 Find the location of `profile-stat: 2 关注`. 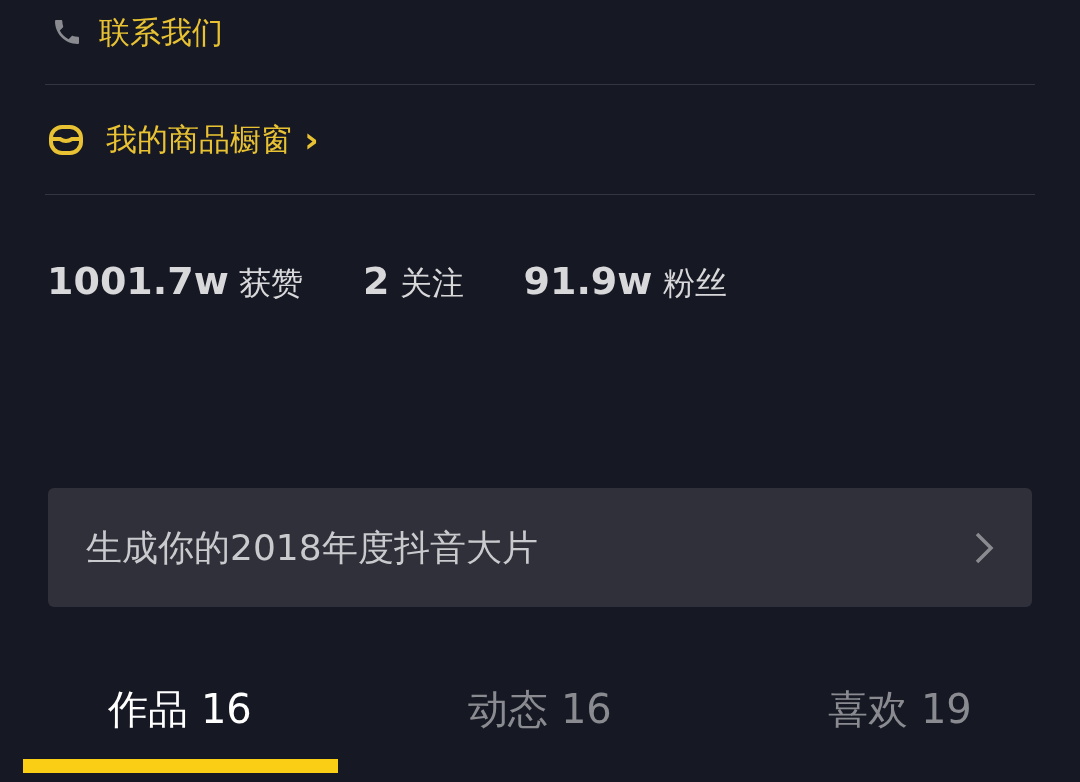

profile-stat: 2 关注 is located at coordinates (413, 281).